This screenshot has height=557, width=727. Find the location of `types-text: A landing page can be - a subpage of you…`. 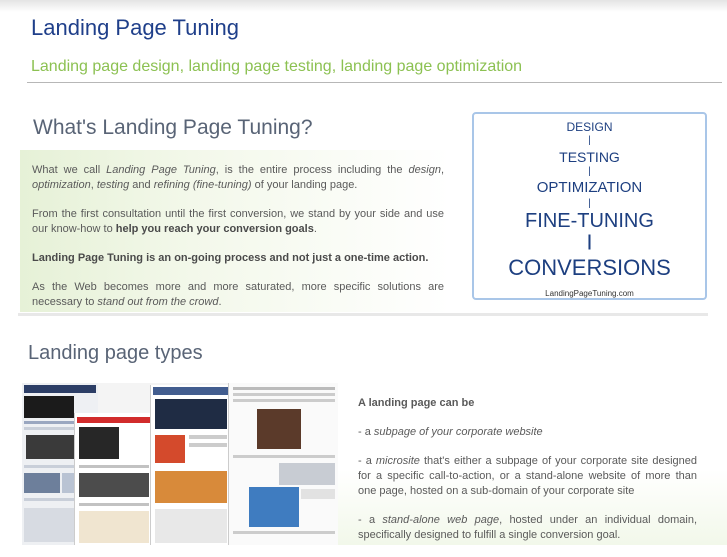

types-text: A landing page can be - a subpage of you… is located at coordinates (527, 476).